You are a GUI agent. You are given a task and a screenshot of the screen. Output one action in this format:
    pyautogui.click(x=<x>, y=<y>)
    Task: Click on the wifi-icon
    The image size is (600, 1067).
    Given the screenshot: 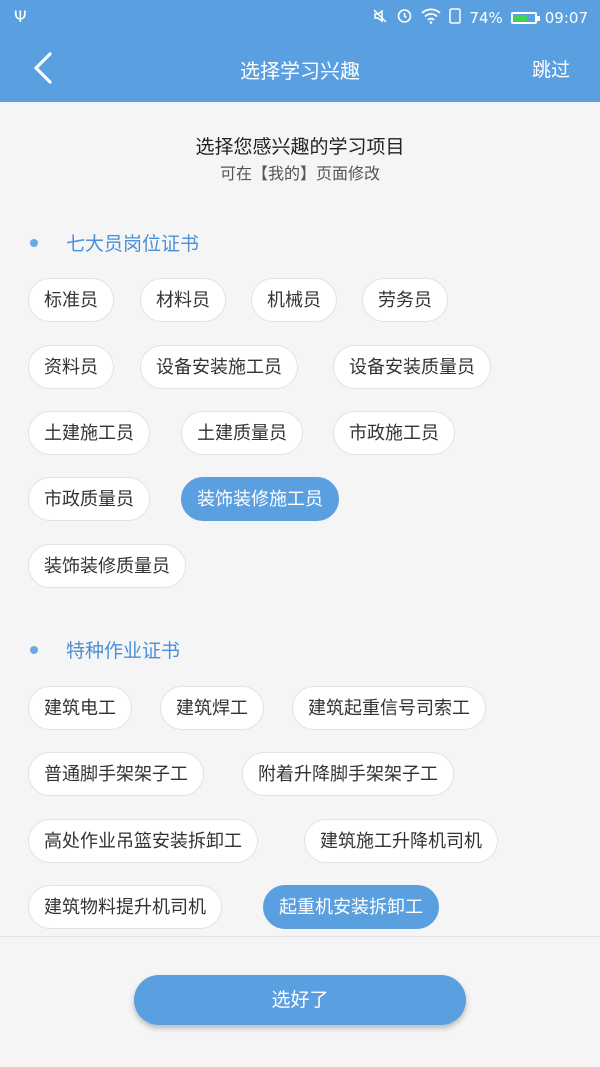 What is the action you would take?
    pyautogui.click(x=431, y=18)
    